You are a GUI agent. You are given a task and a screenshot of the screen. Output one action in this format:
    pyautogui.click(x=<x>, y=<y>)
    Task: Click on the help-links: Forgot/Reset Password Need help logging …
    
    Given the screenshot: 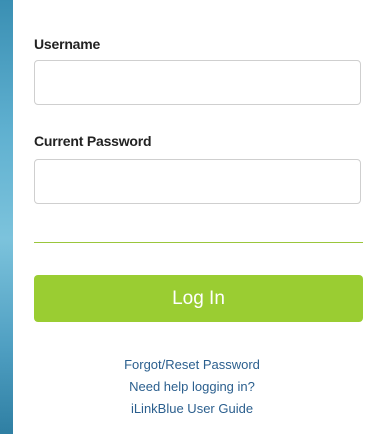 What is the action you would take?
    pyautogui.click(x=192, y=389)
    